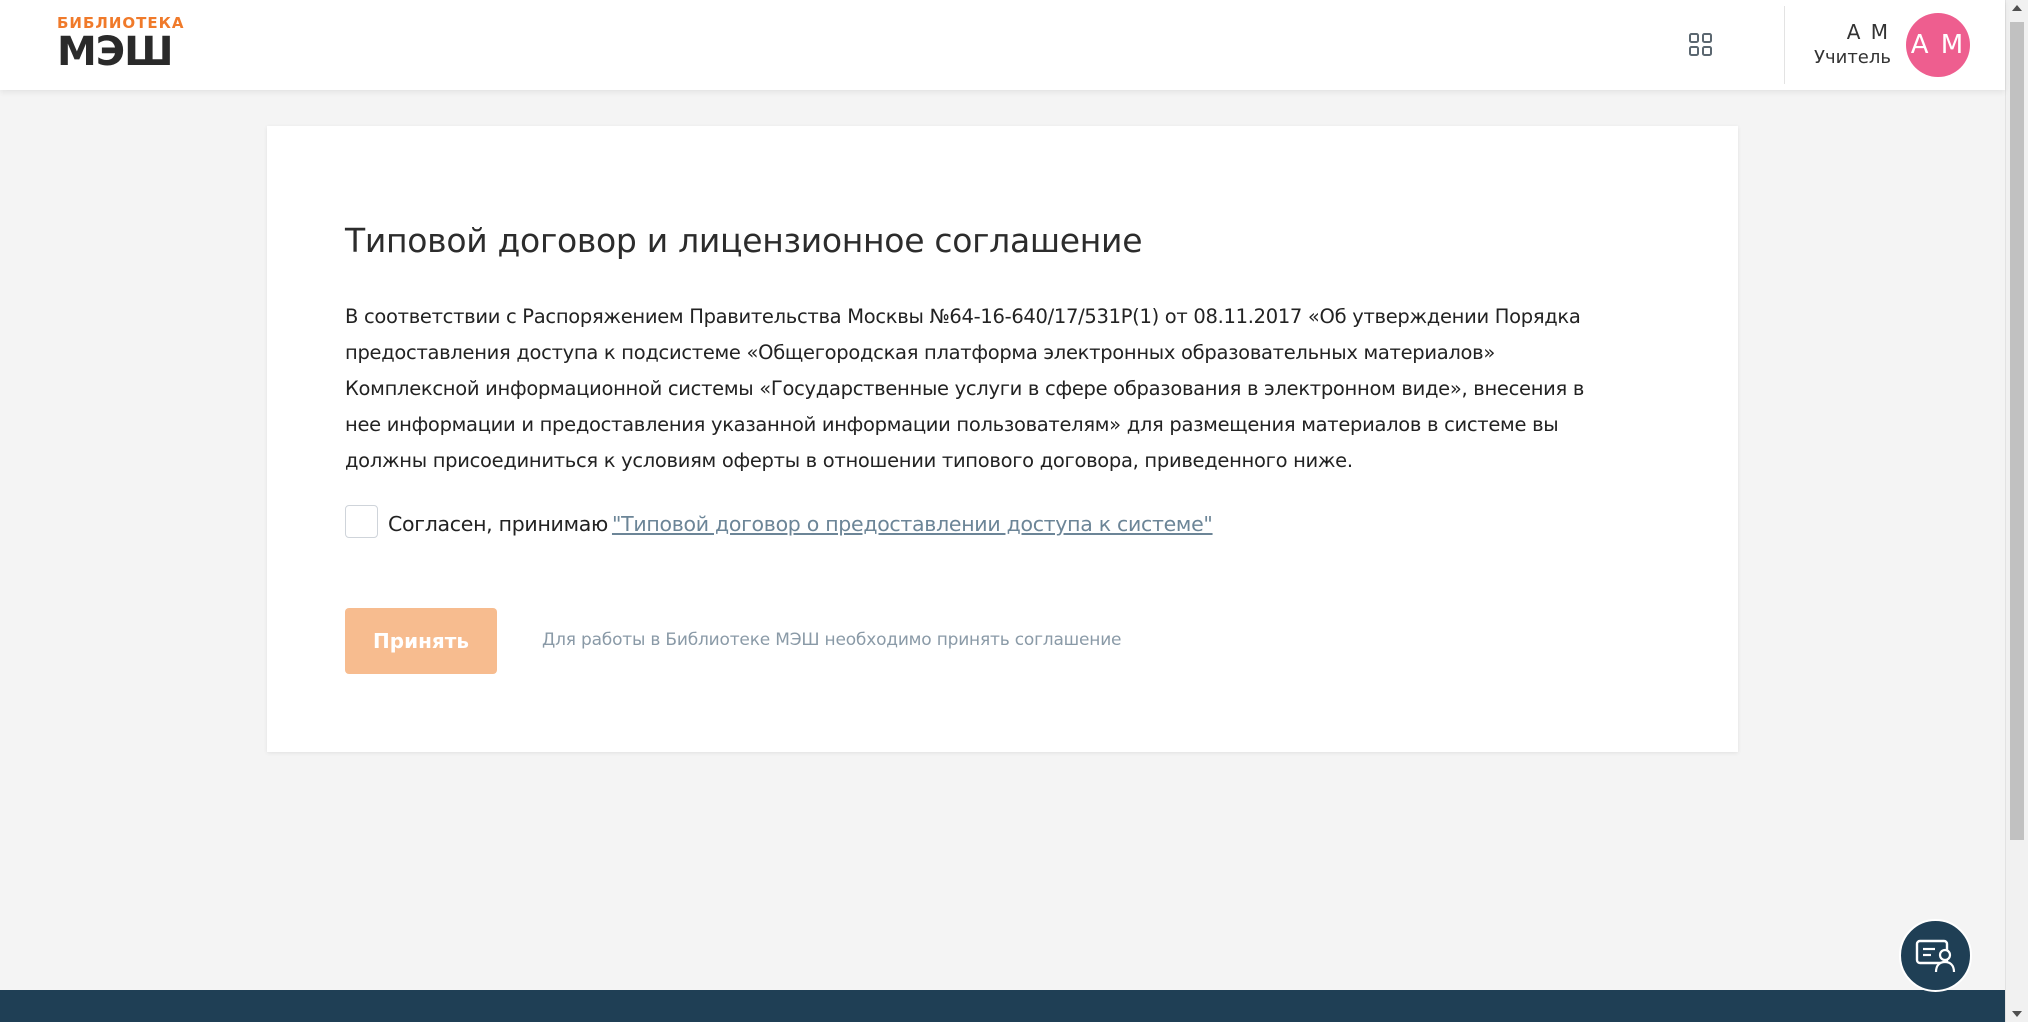 The width and height of the screenshot is (2028, 1022). I want to click on logo-main-text: МЭШ, so click(115, 52).